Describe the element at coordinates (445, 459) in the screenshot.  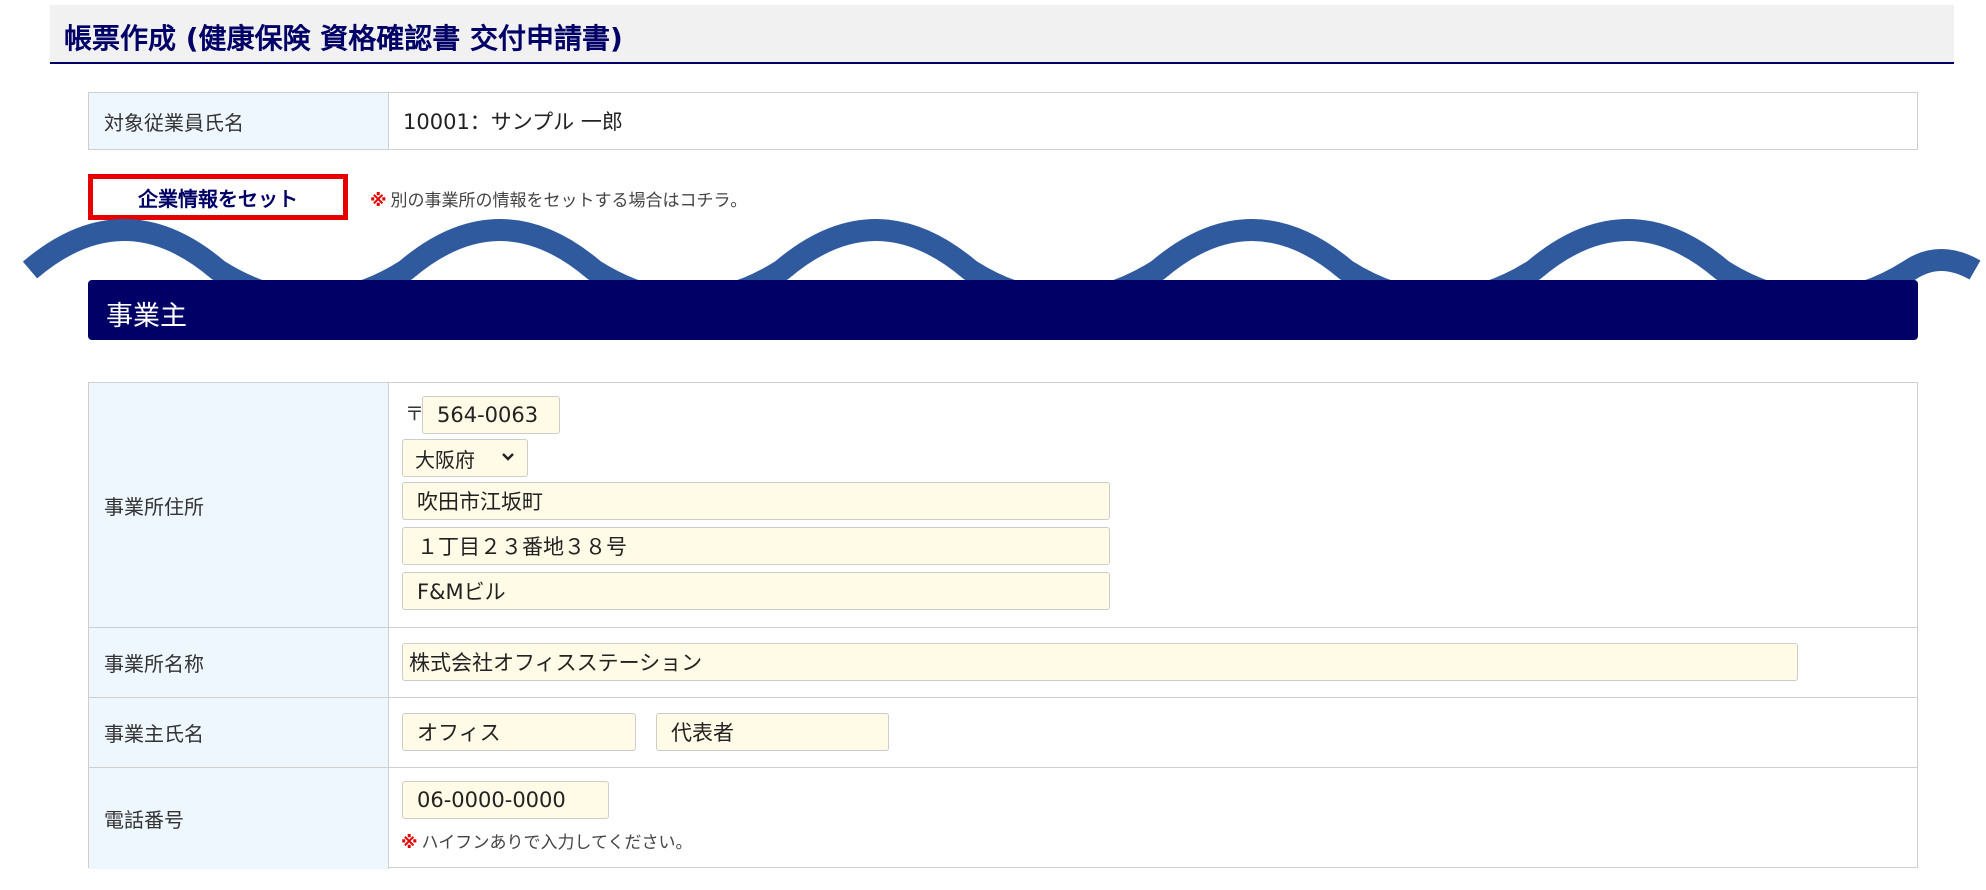
I see `prefecture-selected: 大阪府` at that location.